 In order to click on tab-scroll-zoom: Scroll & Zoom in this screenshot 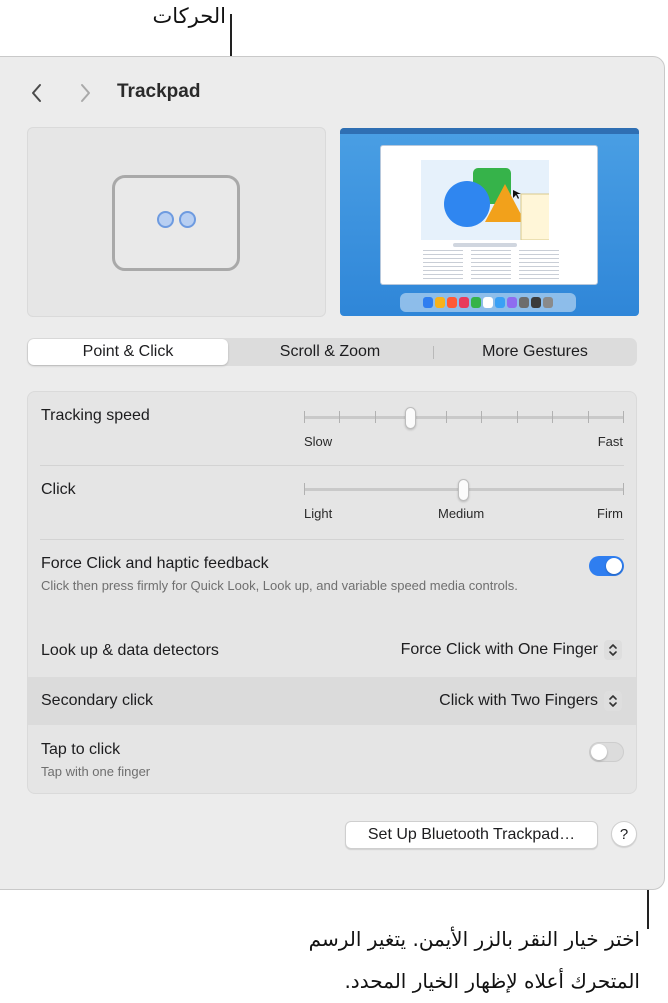, I will do `click(330, 352)`.